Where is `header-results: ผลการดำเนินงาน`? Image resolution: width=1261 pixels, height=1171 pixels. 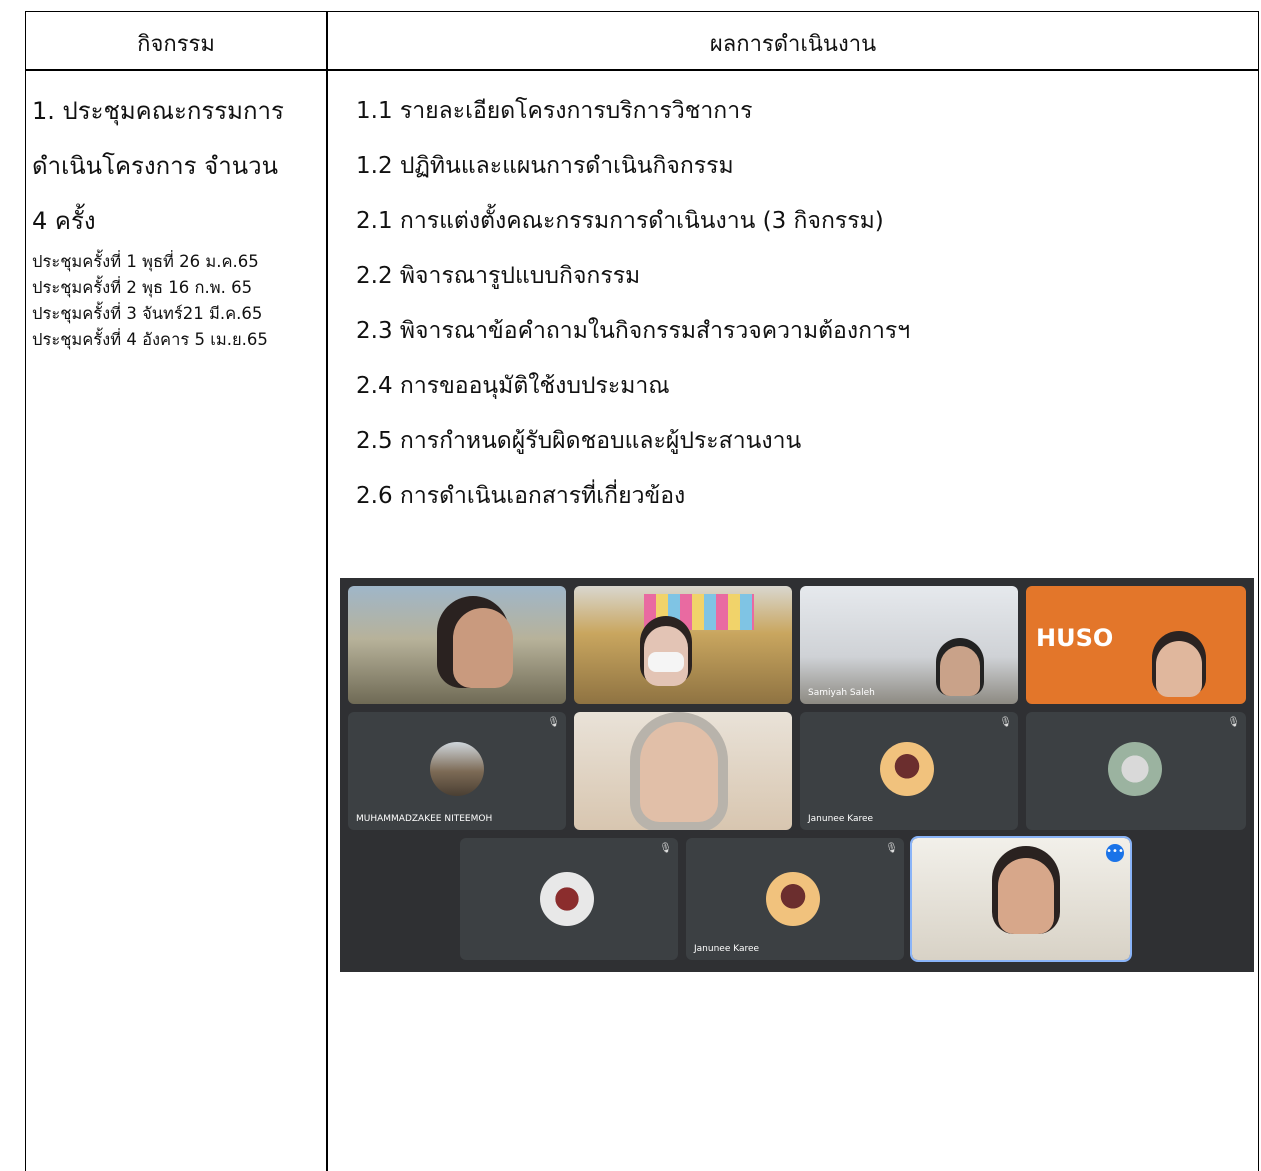
header-results: ผลการดำเนินงาน is located at coordinates (793, 44).